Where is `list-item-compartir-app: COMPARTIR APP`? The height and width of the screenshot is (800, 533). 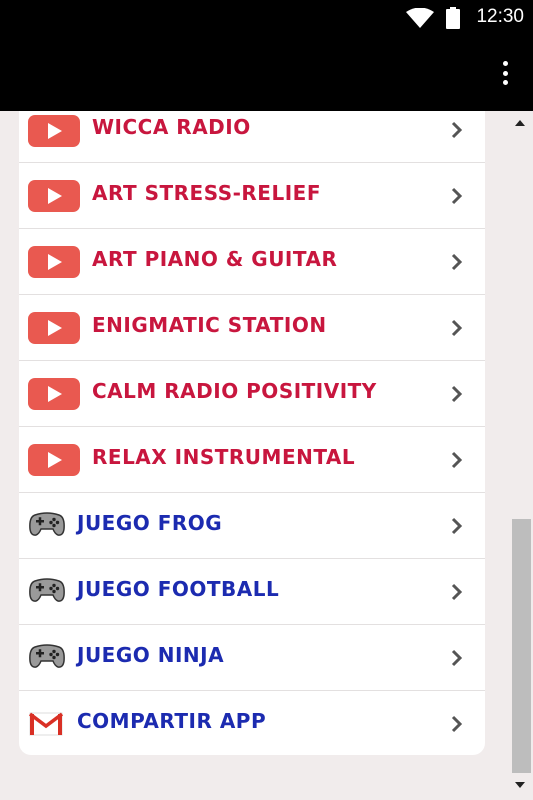 list-item-compartir-app: COMPARTIR APP is located at coordinates (252, 723).